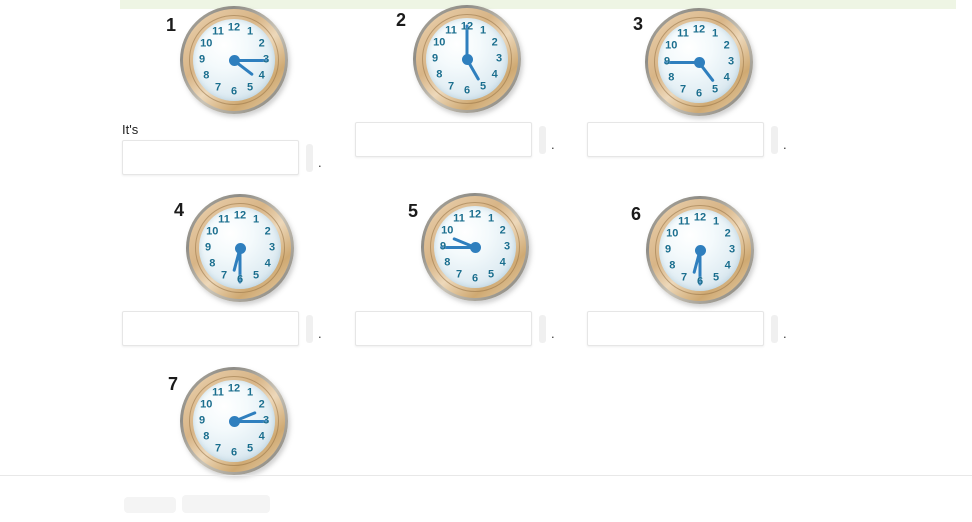  I want to click on item-number-7: 7, so click(173, 384).